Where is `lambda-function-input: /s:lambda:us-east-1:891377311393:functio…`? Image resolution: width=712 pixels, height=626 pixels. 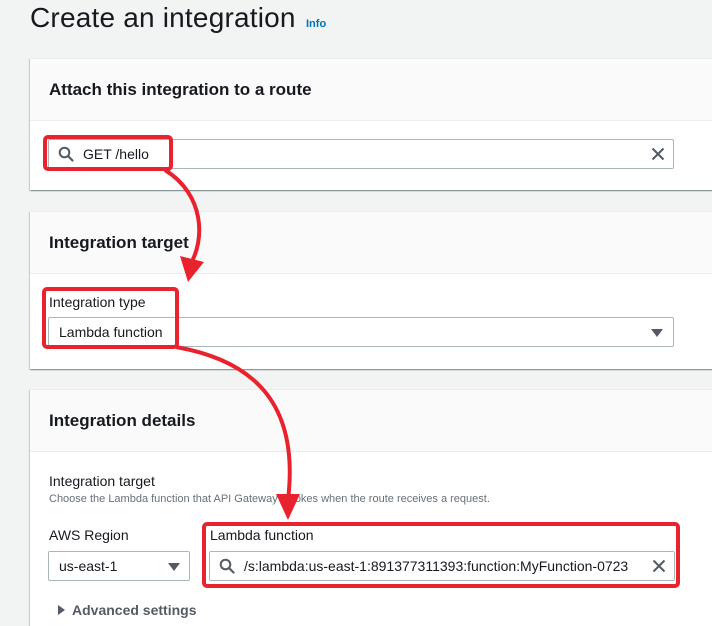 lambda-function-input: /s:lambda:us-east-1:891377311393:functio… is located at coordinates (442, 566).